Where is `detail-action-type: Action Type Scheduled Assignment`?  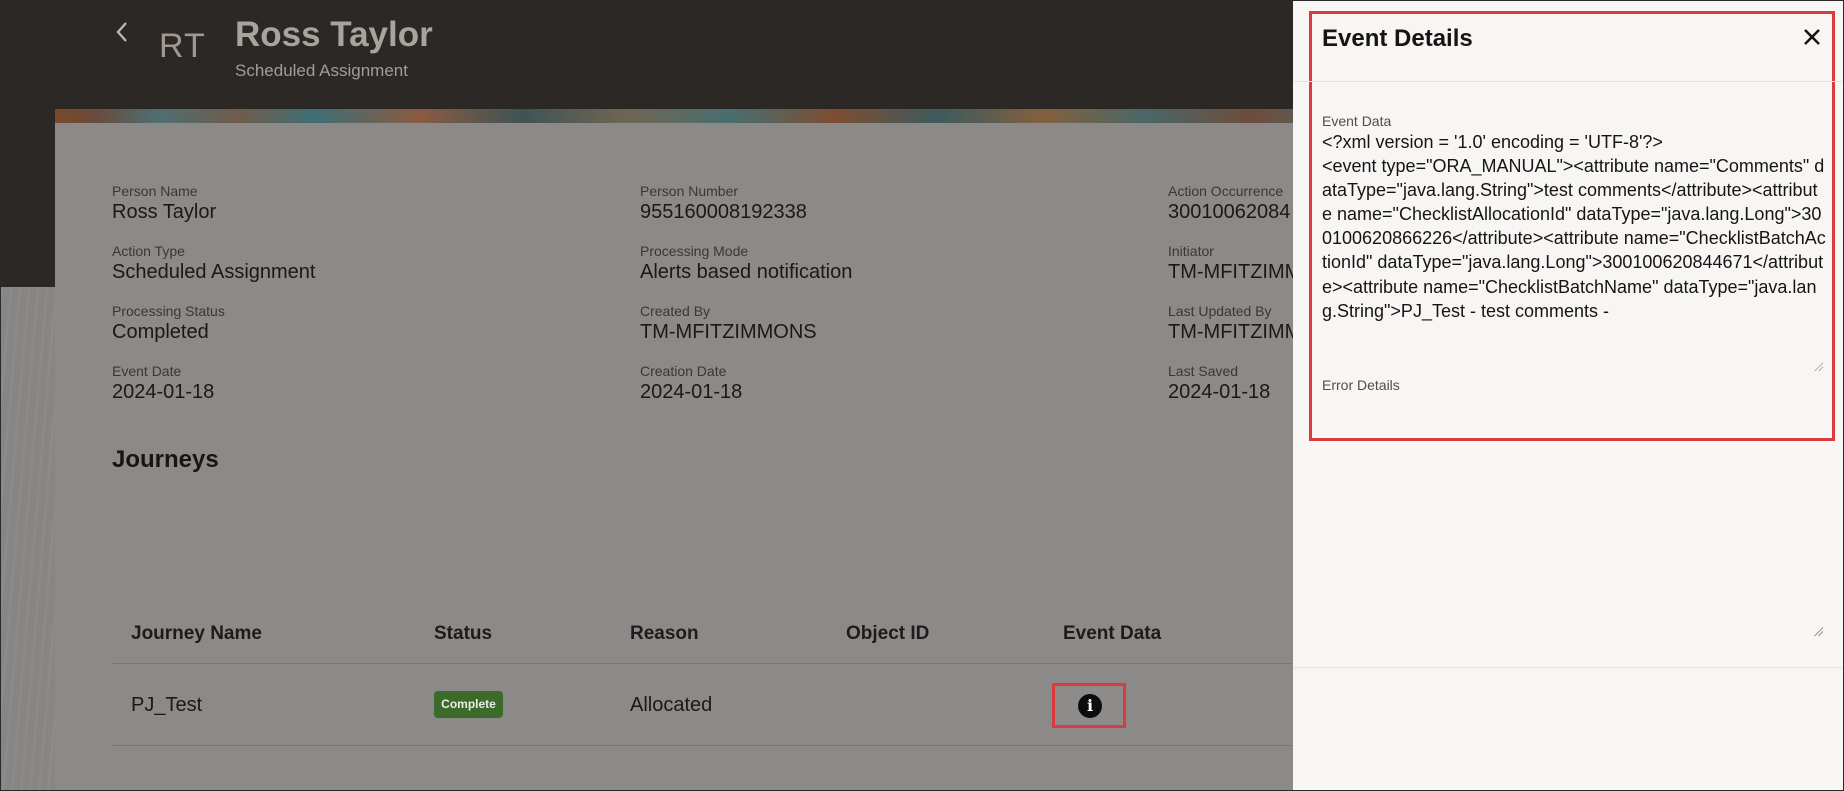 detail-action-type: Action Type Scheduled Assignment is located at coordinates (213, 263).